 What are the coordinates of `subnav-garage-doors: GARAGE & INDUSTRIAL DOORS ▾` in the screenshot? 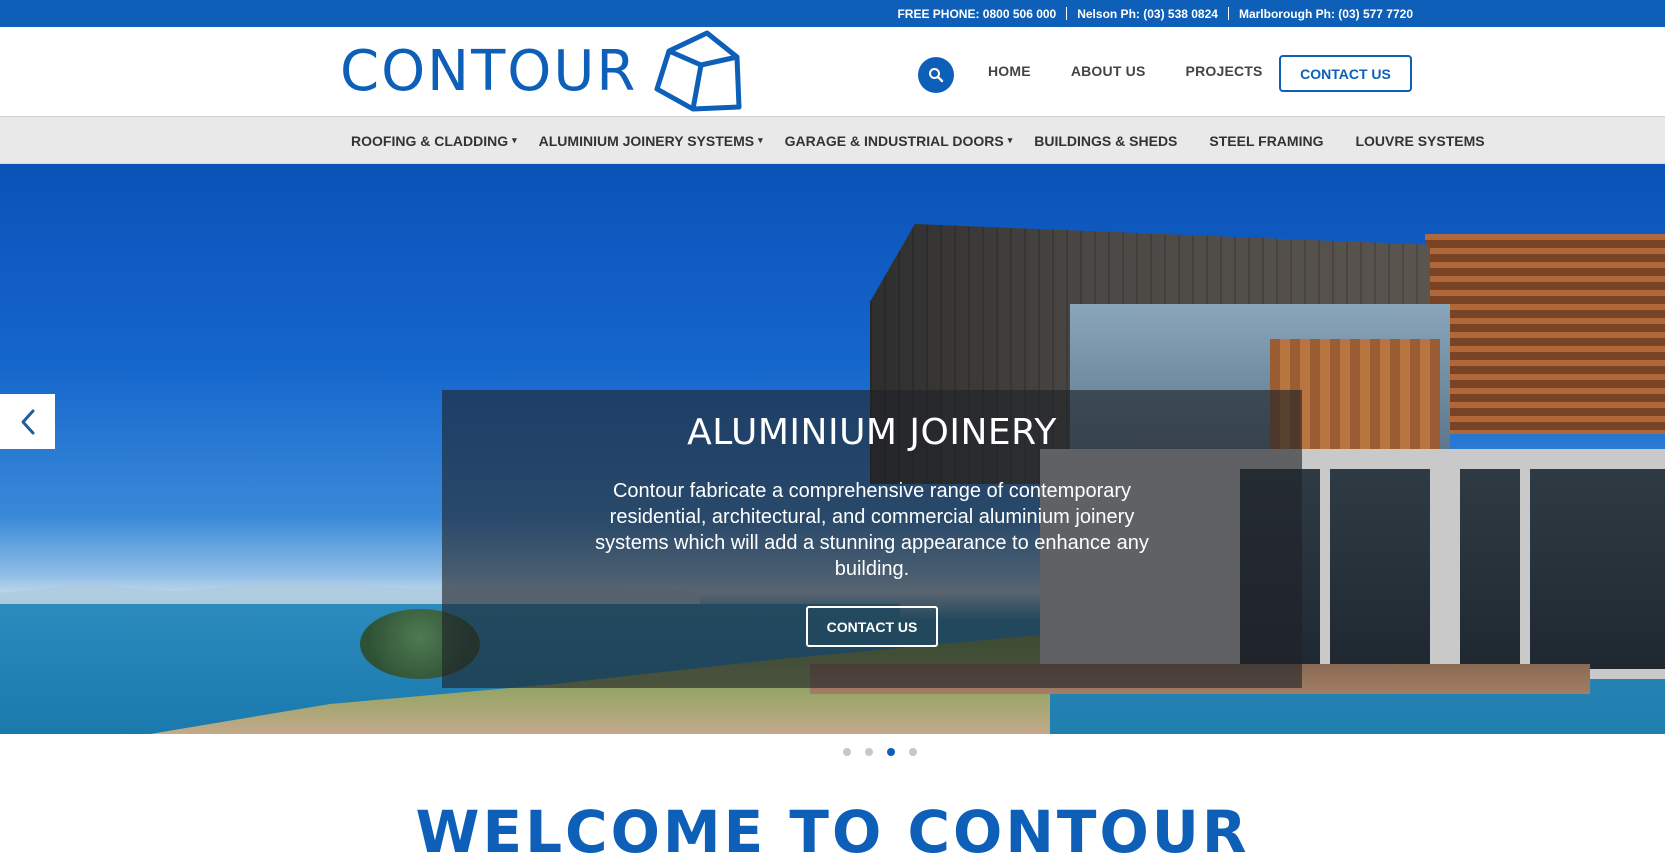 It's located at (899, 141).